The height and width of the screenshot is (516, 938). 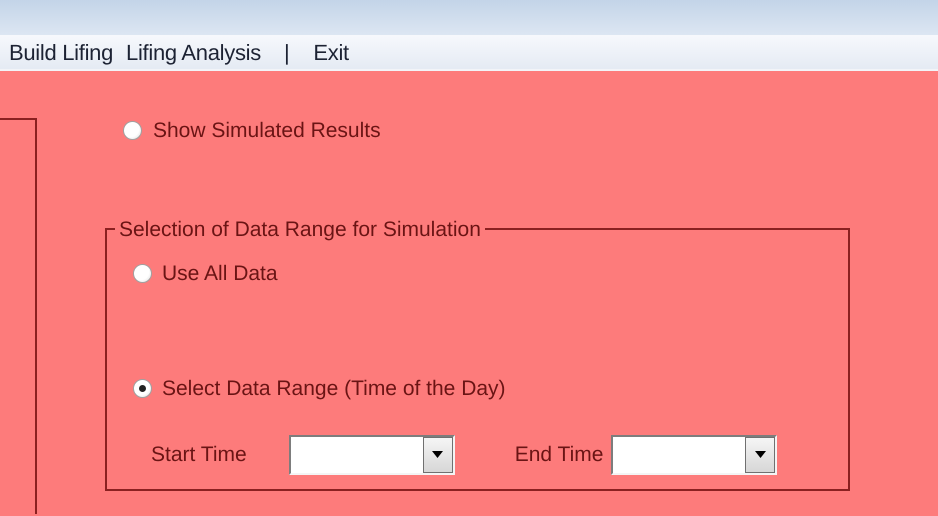 What do you see at coordinates (67, 52) in the screenshot?
I see `menu-item: Build Lifing` at bounding box center [67, 52].